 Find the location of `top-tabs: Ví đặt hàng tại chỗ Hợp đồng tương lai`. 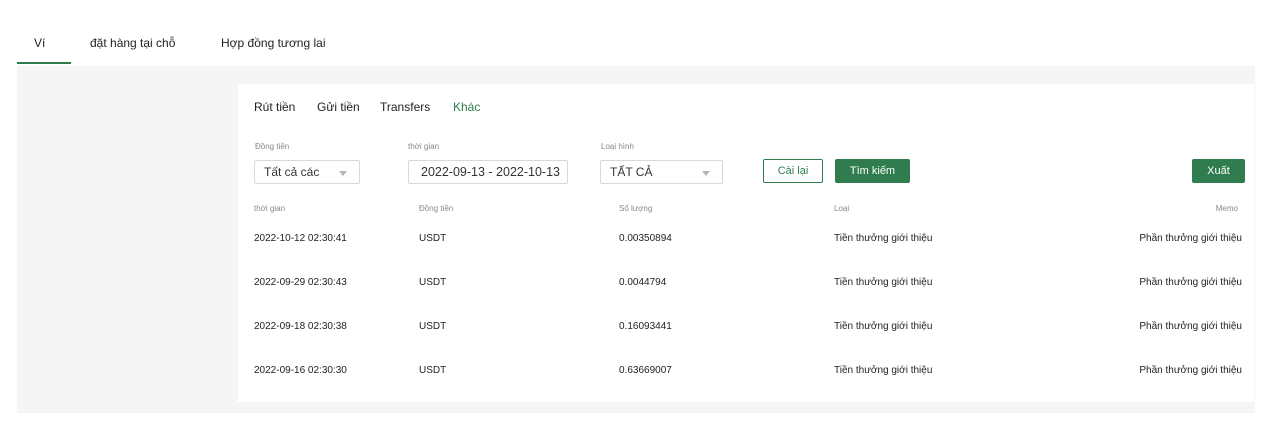

top-tabs: Ví đặt hàng tại chỗ Hợp đồng tương lai is located at coordinates (635, 44).